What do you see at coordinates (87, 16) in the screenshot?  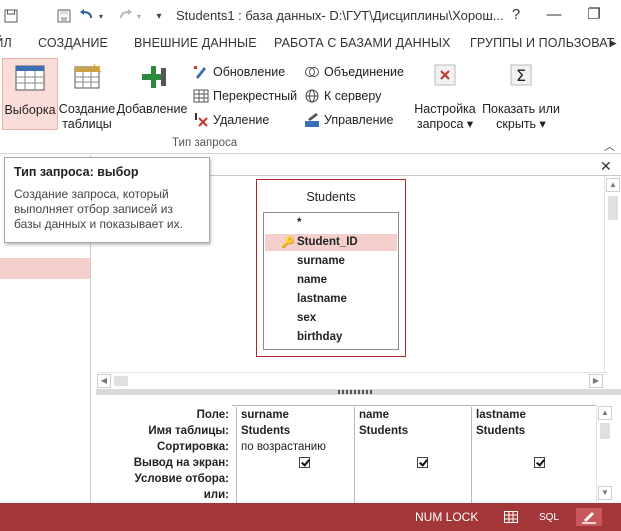 I see `undo-icon` at bounding box center [87, 16].